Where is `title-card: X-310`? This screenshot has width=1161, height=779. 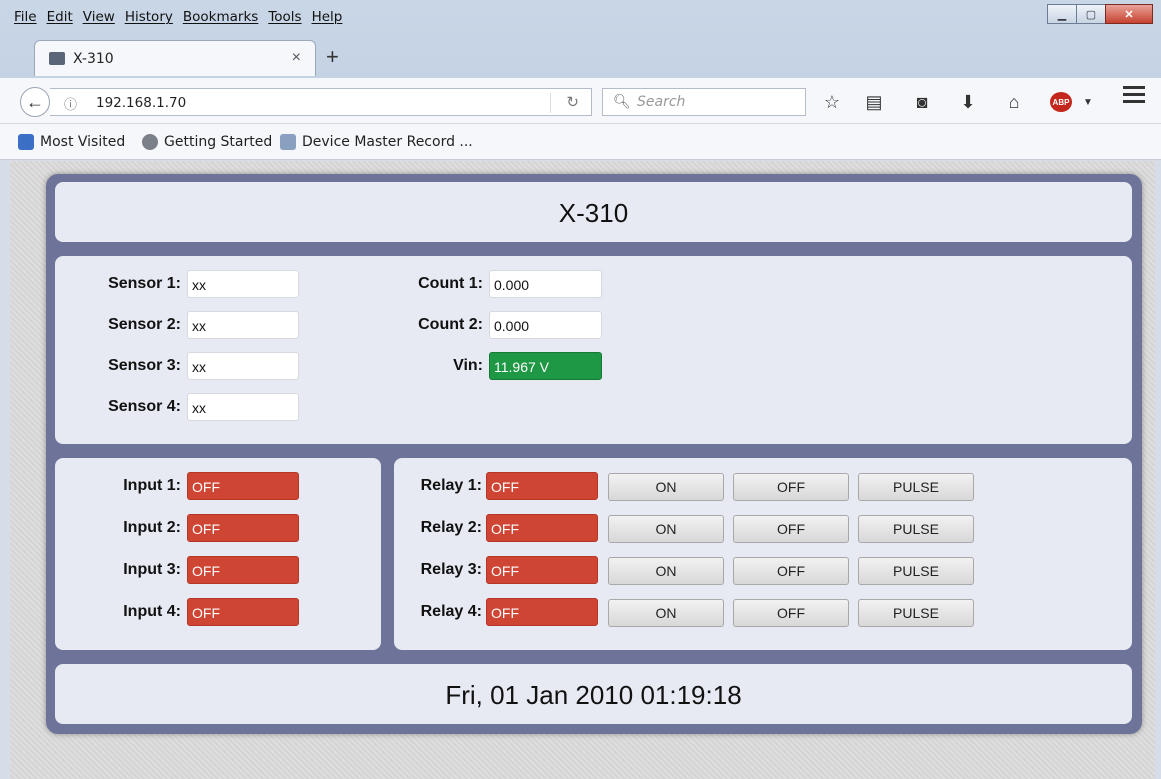 title-card: X-310 is located at coordinates (593, 212).